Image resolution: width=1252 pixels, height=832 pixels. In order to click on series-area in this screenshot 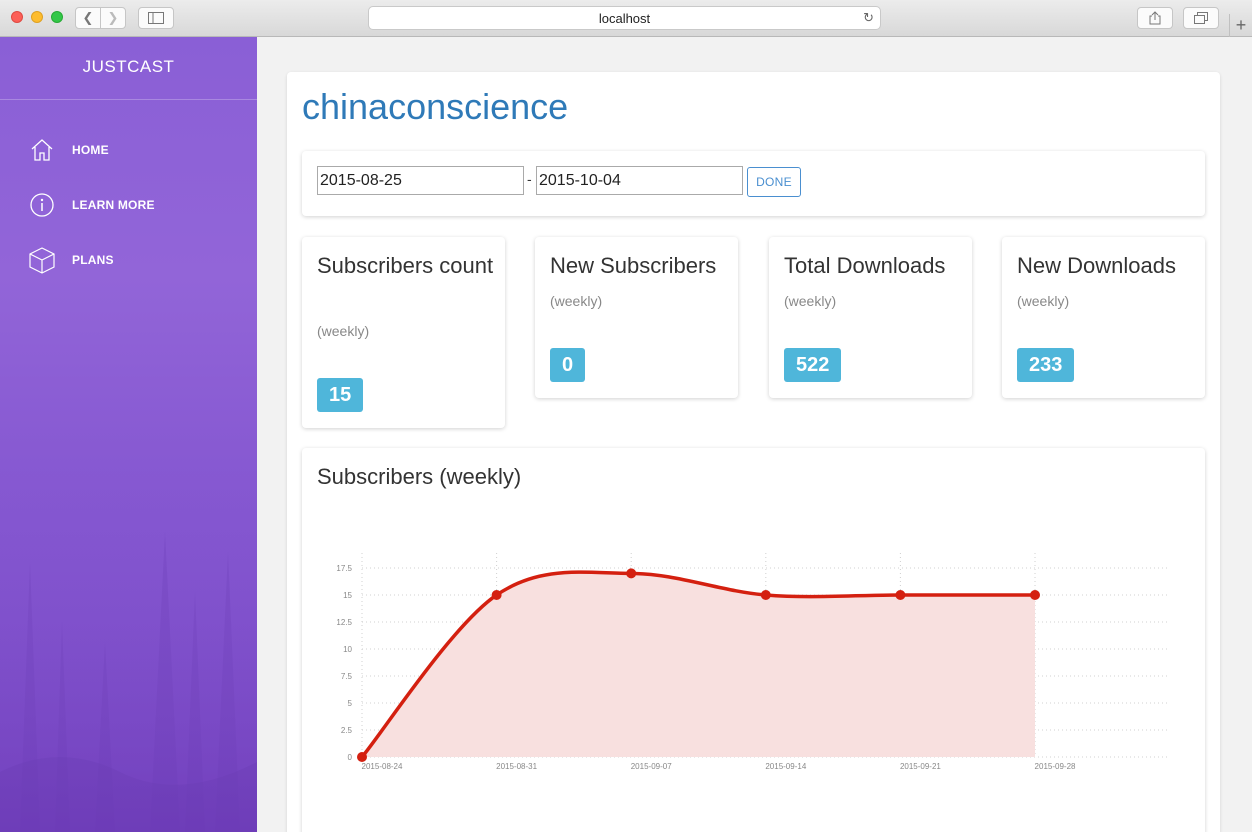, I will do `click(699, 664)`.